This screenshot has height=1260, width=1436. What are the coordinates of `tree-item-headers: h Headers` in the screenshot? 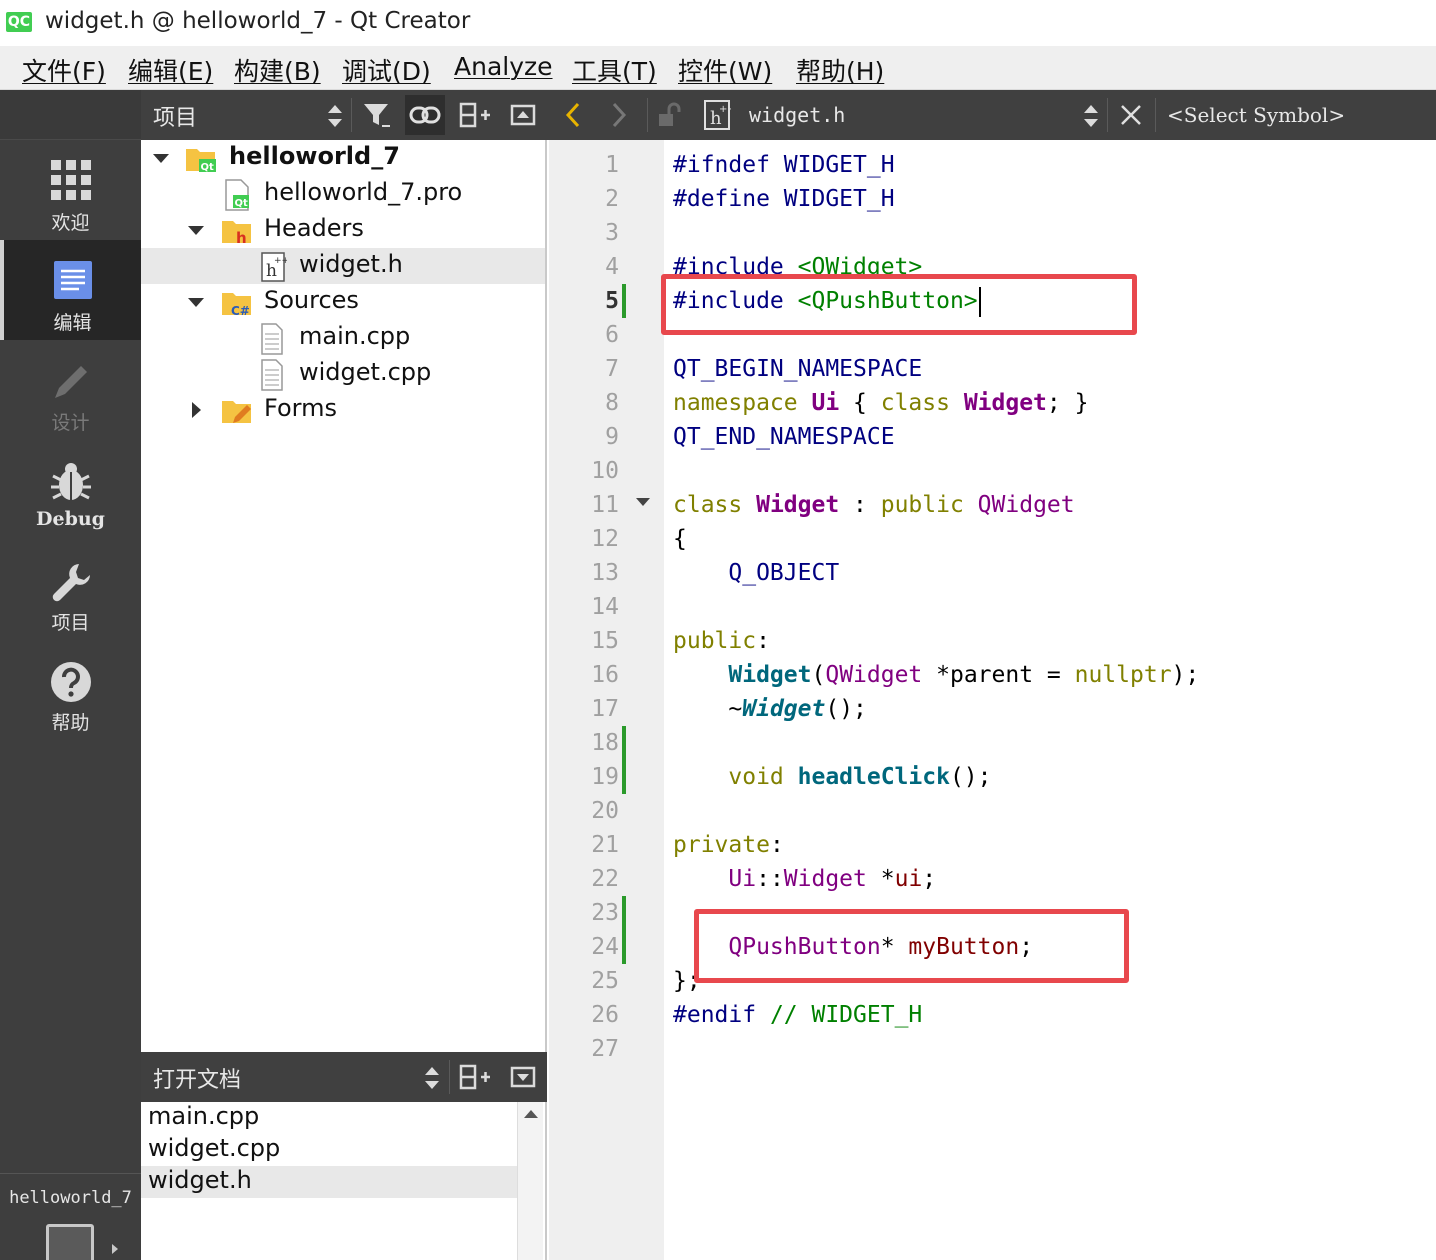 It's located at (343, 230).